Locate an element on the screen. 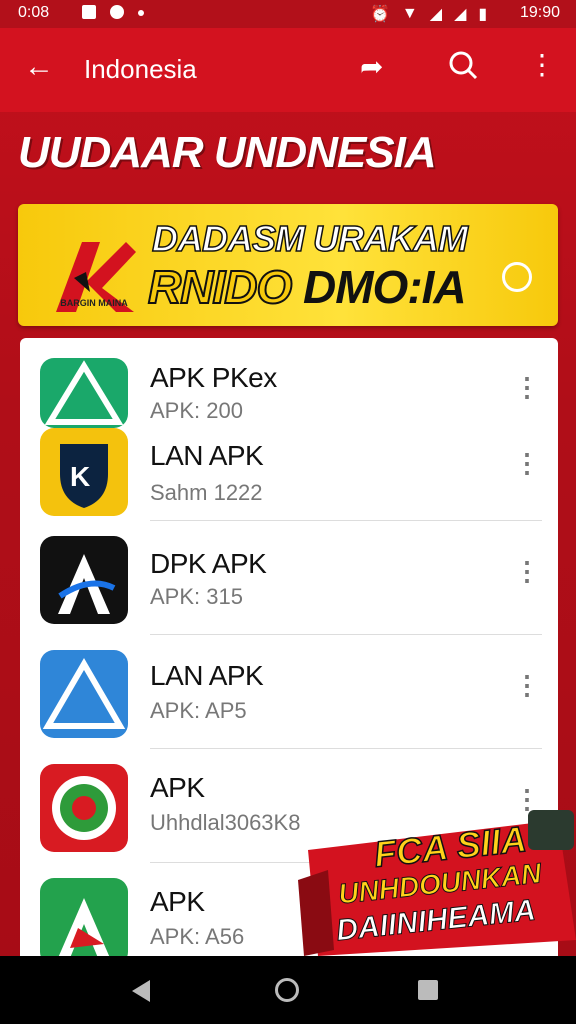 The width and height of the screenshot is (576, 1024). list-item: DPK APK APK: 315 ⋮ is located at coordinates (289, 580).